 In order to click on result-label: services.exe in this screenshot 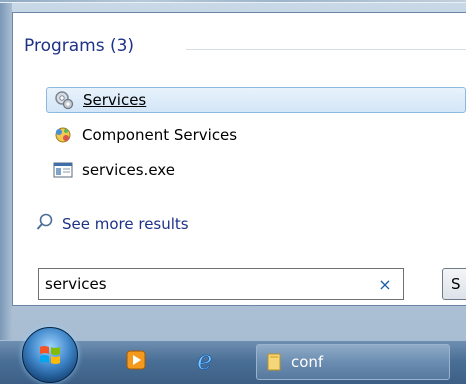, I will do `click(128, 170)`.